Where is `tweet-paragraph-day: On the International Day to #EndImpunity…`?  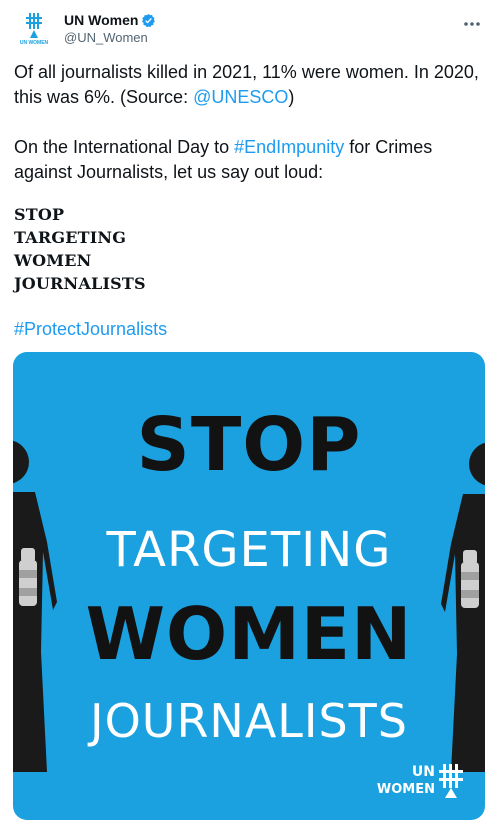 tweet-paragraph-day: On the International Day to #EndImpunity… is located at coordinates (249, 160).